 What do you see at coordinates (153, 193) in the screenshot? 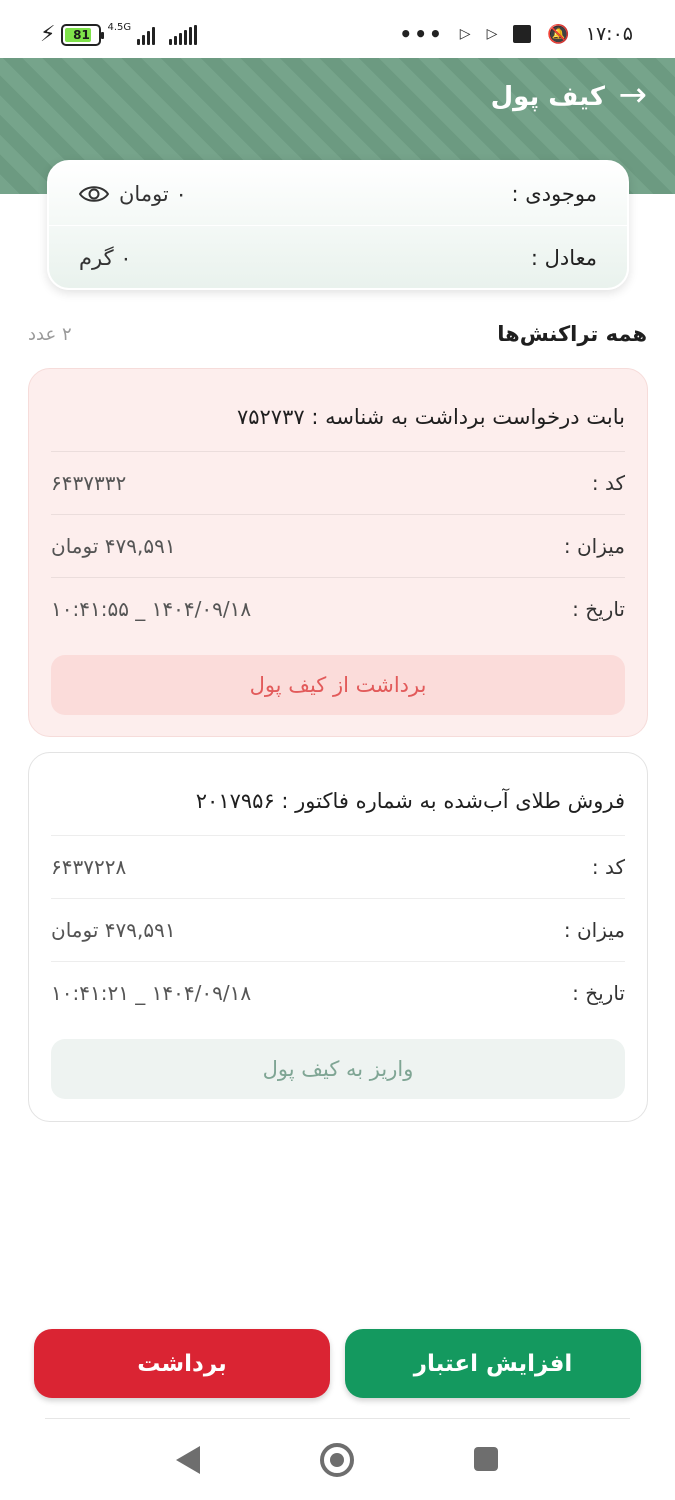
I see `balance-value: ۰ تومان` at bounding box center [153, 193].